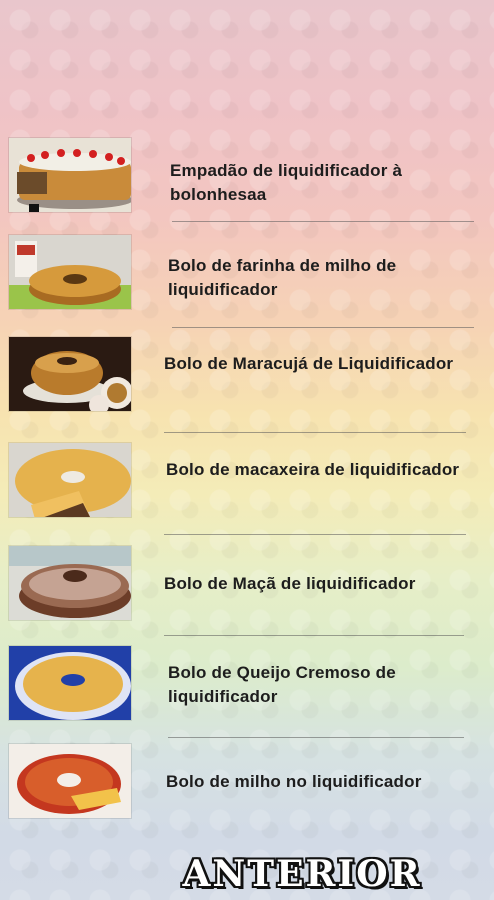 Image resolution: width=494 pixels, height=900 pixels. What do you see at coordinates (70, 781) in the screenshot?
I see `corn-cake-icon` at bounding box center [70, 781].